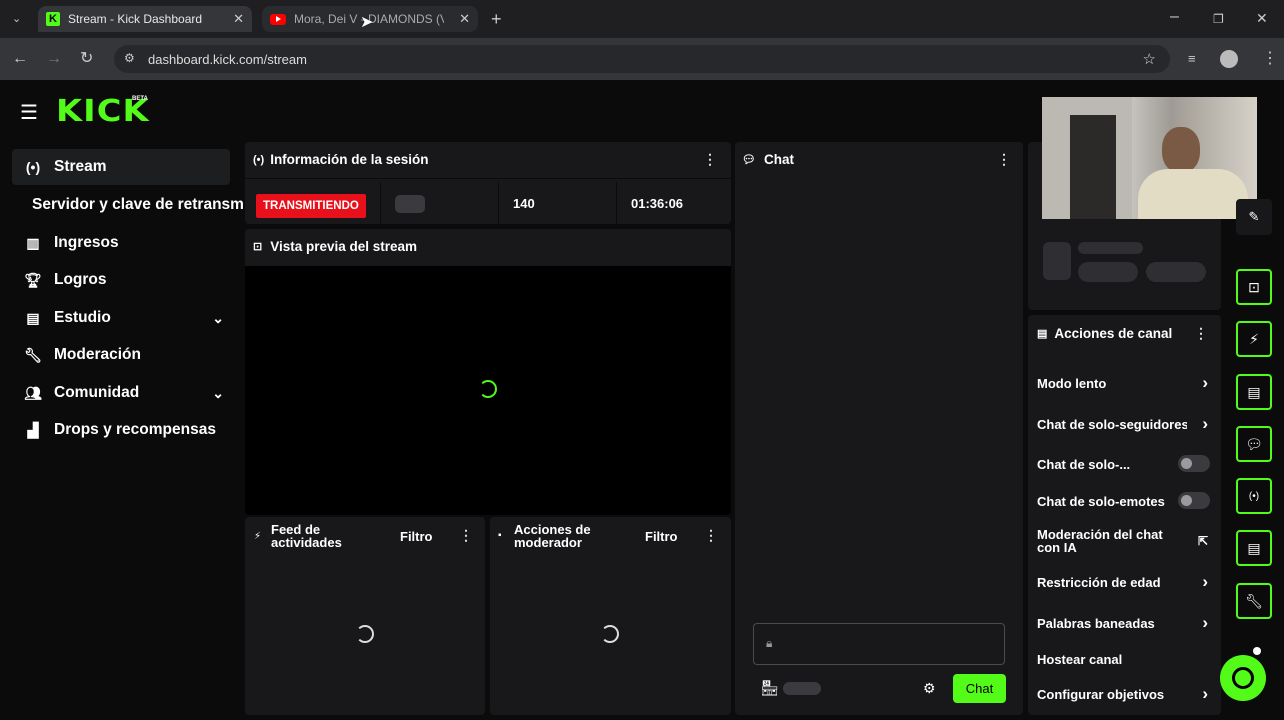  I want to click on rail-activity-button: ⚡︎, so click(1254, 339).